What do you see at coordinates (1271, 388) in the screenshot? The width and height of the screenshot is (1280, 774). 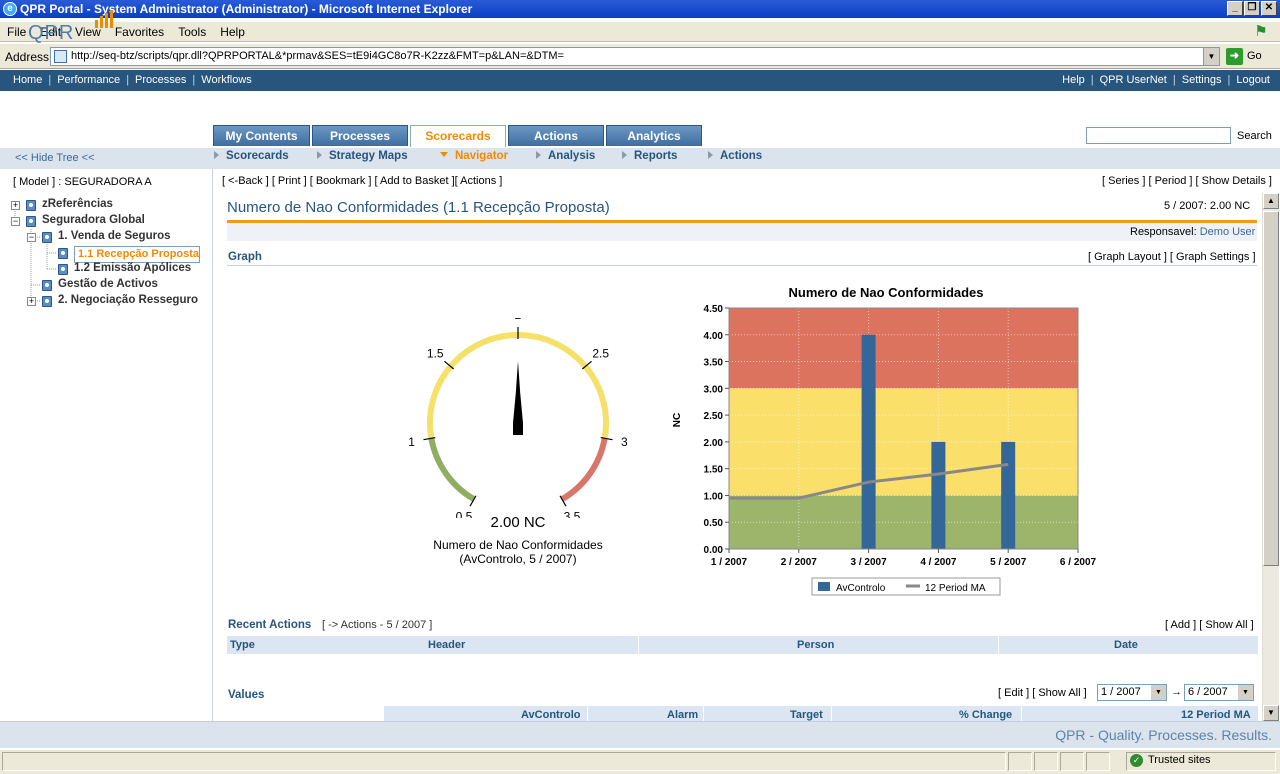 I see `scroll-thumb` at bounding box center [1271, 388].